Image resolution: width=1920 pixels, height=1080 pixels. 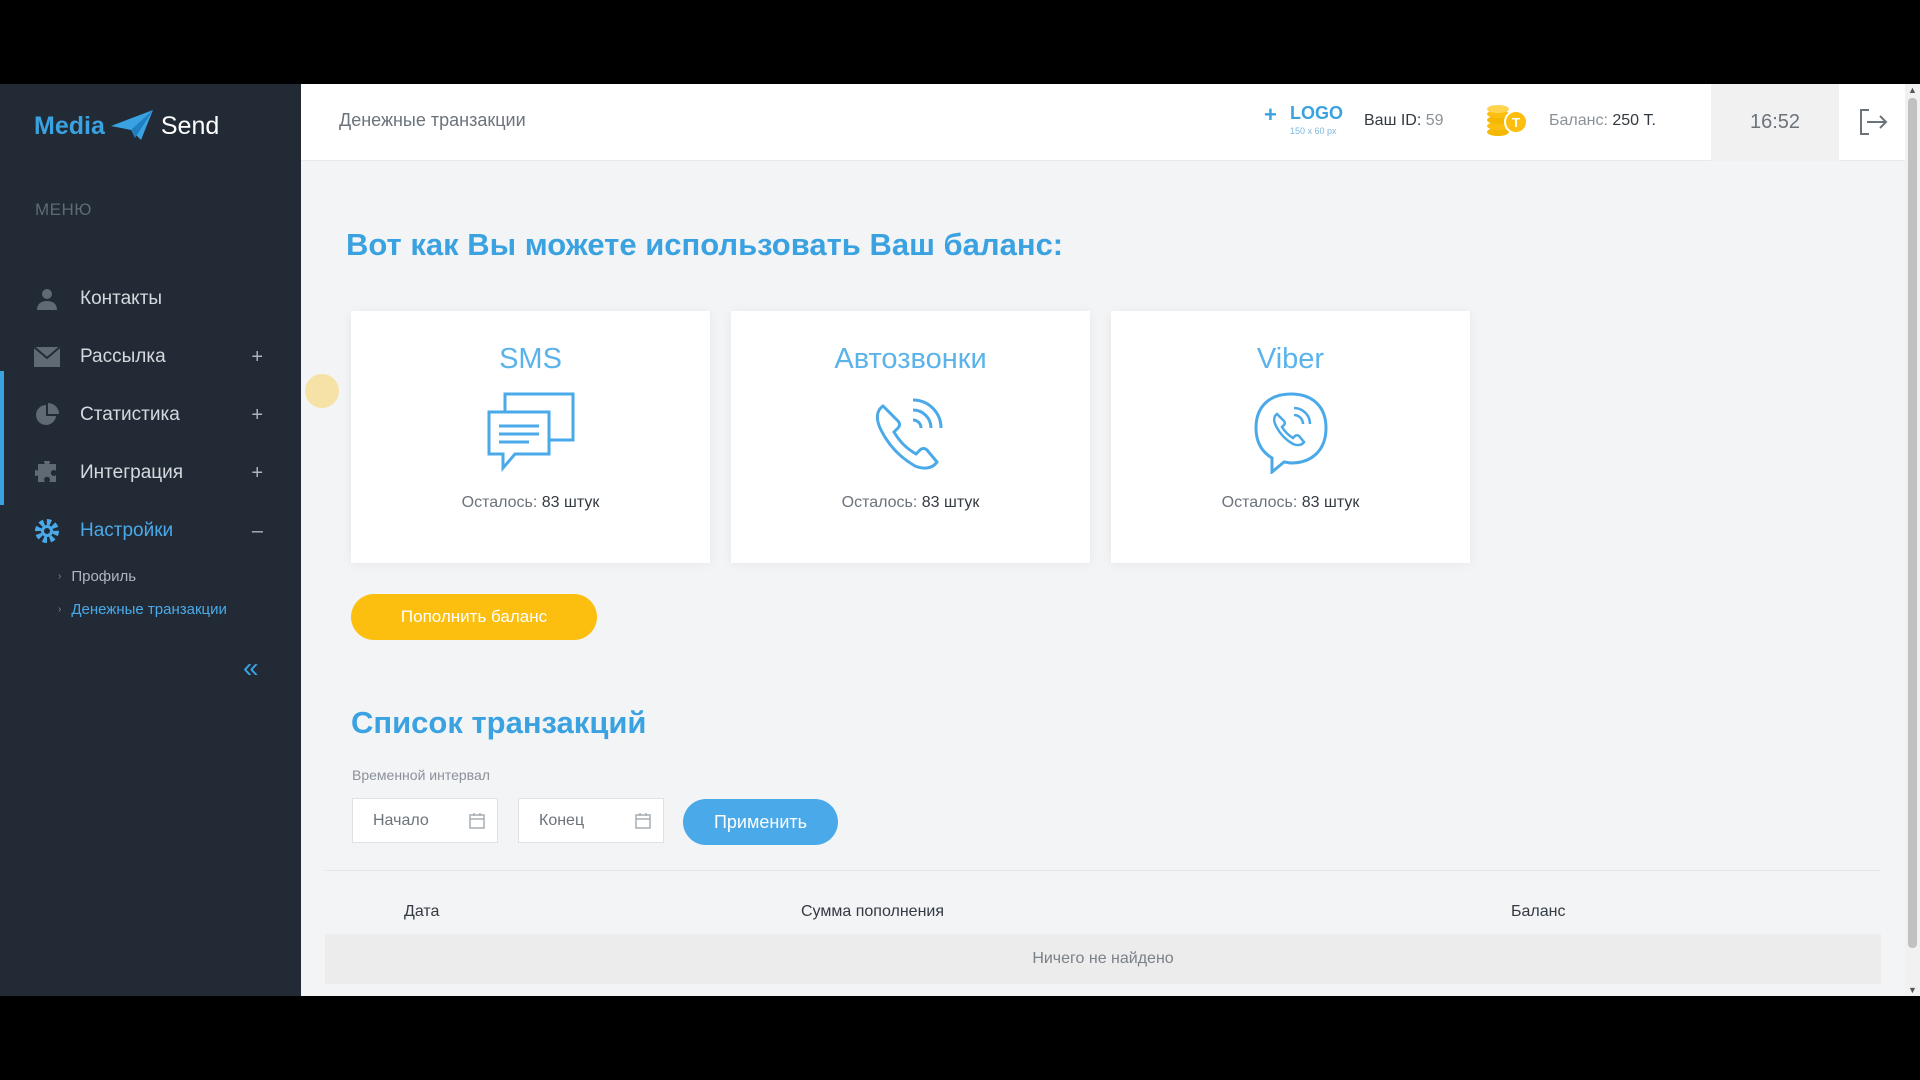 I want to click on sidebar-item-statistics: Статистика +, so click(x=150, y=415).